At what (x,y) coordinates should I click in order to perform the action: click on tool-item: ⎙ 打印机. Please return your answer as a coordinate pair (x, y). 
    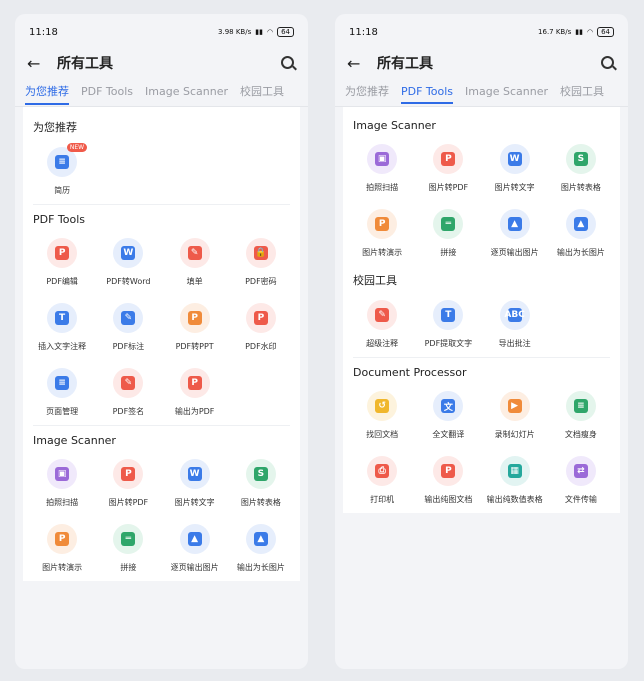
    Looking at the image, I should click on (382, 480).